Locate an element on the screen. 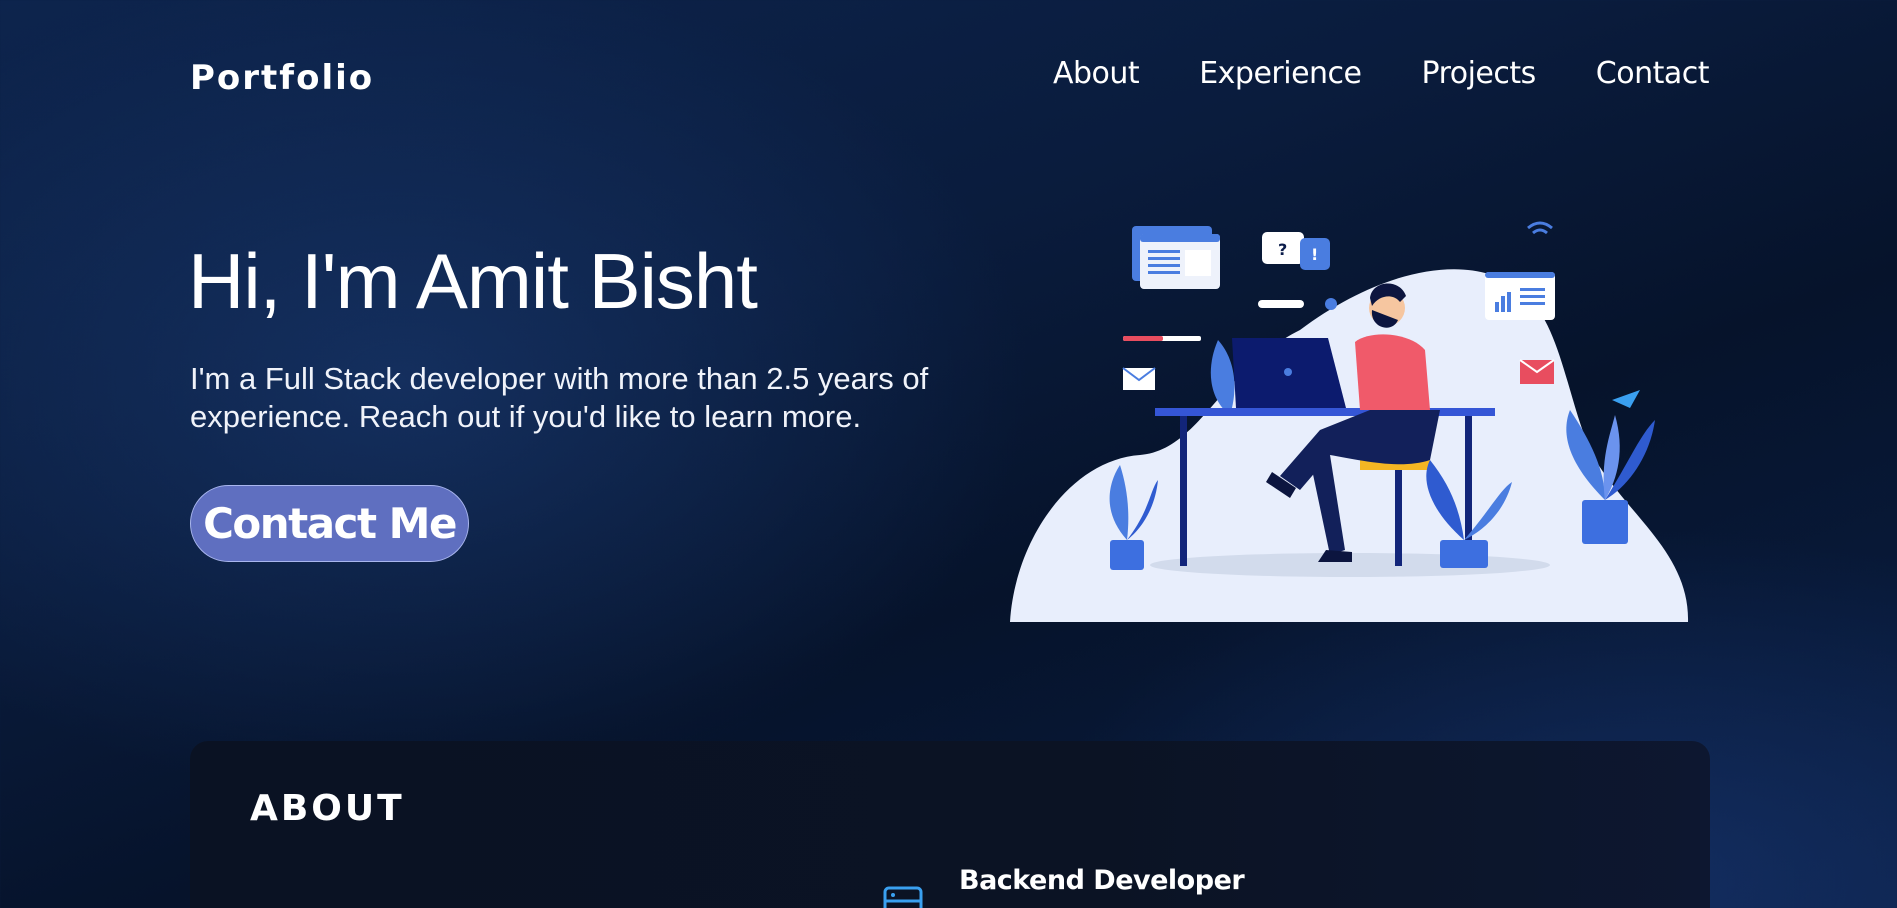 Image resolution: width=1897 pixels, height=908 pixels. about-section: ABOUT Backend Developer is located at coordinates (950, 824).